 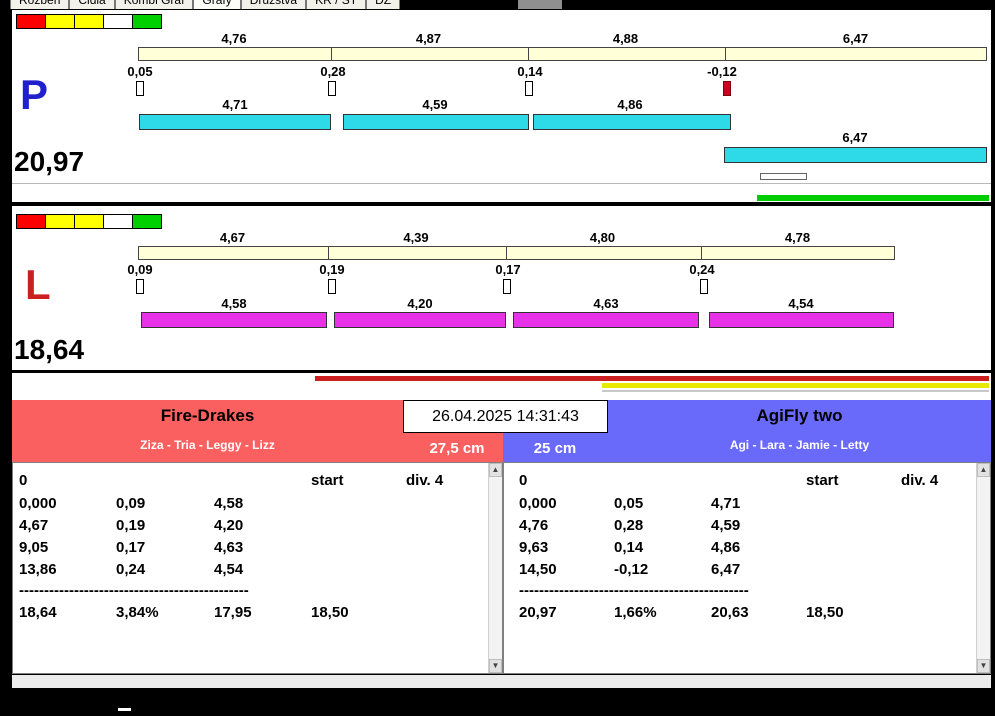 What do you see at coordinates (92, 4) in the screenshot?
I see `tab-cidla: Cidla` at bounding box center [92, 4].